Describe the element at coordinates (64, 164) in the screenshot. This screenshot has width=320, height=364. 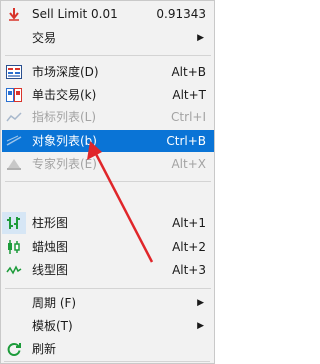
I see `experts-list-label: 专家列表(E)` at that location.